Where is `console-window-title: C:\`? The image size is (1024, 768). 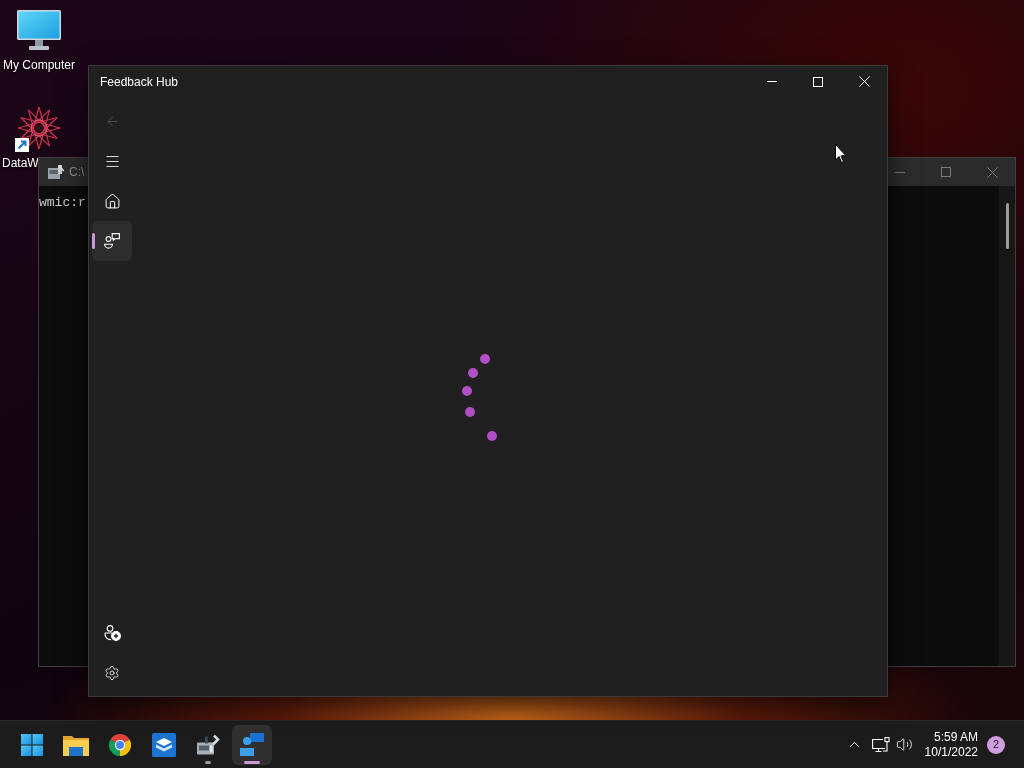 console-window-title: C:\ is located at coordinates (77, 172).